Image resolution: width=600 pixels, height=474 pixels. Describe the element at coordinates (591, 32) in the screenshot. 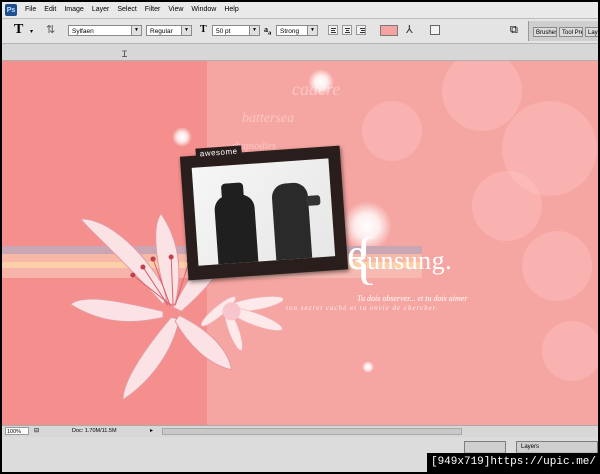

I see `layer-comps-tab: Layer` at that location.